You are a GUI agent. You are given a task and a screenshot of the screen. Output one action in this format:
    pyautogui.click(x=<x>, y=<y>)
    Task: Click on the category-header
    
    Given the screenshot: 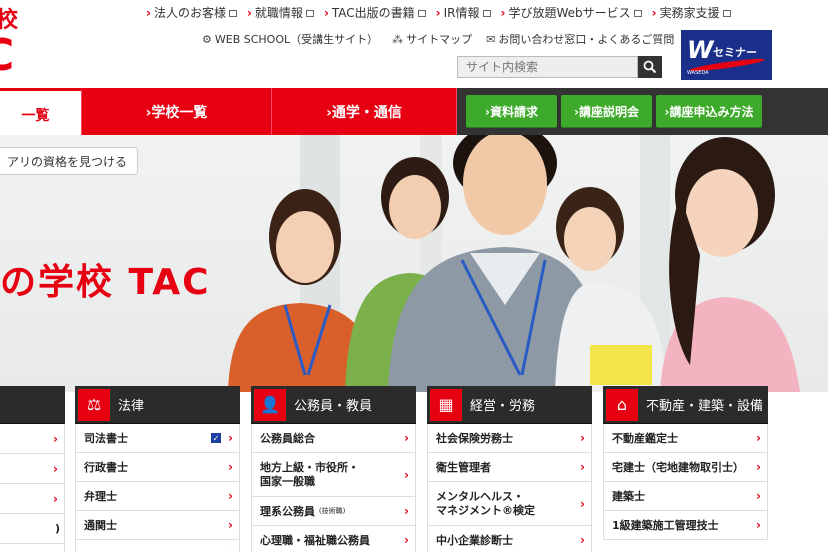 What is the action you would take?
    pyautogui.click(x=32, y=405)
    